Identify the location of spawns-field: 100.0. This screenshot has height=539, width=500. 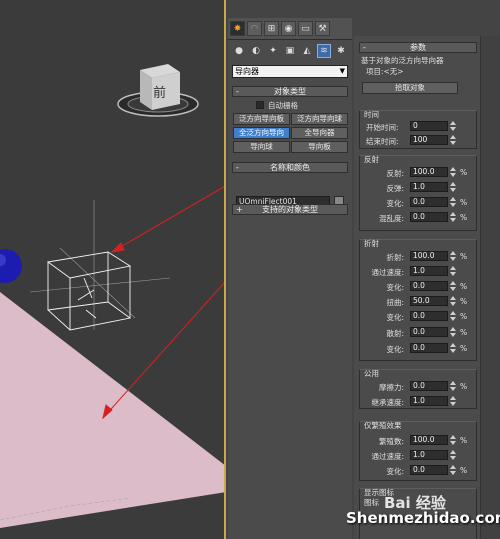
(429, 440).